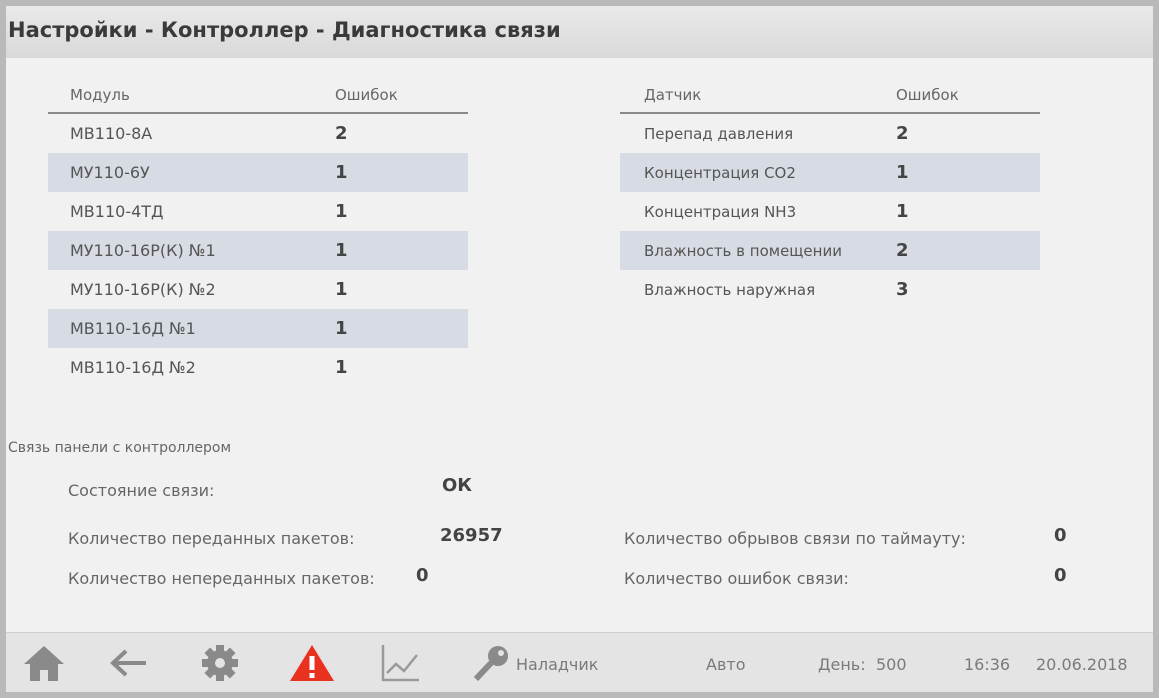 This screenshot has width=1159, height=698. I want to click on alarms-button, so click(312, 663).